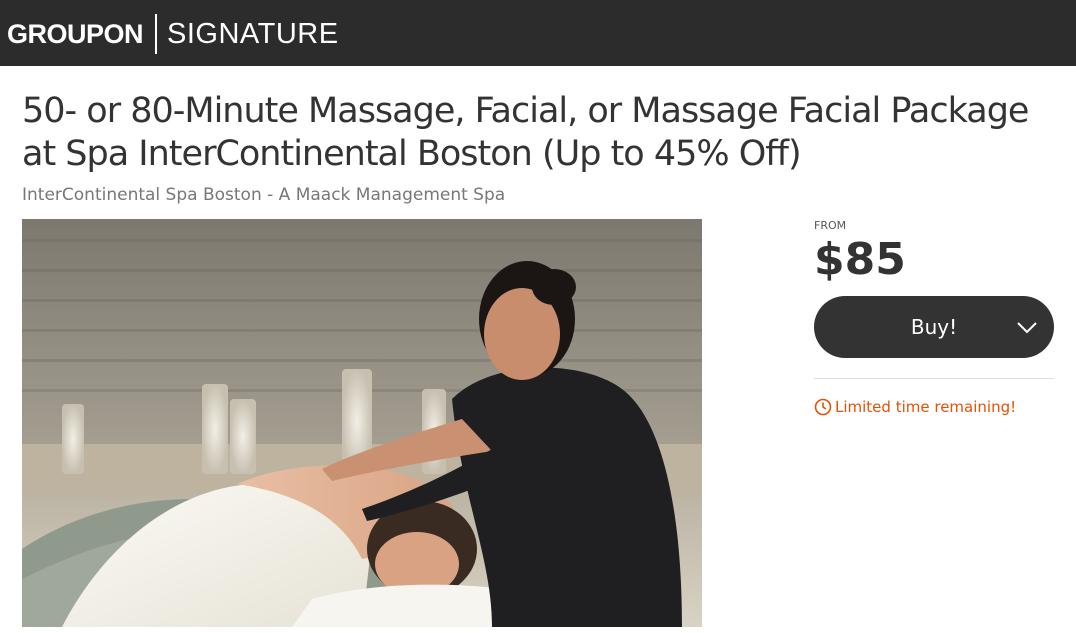 The height and width of the screenshot is (633, 1076). What do you see at coordinates (830, 225) in the screenshot?
I see `price-from-label: FROM` at bounding box center [830, 225].